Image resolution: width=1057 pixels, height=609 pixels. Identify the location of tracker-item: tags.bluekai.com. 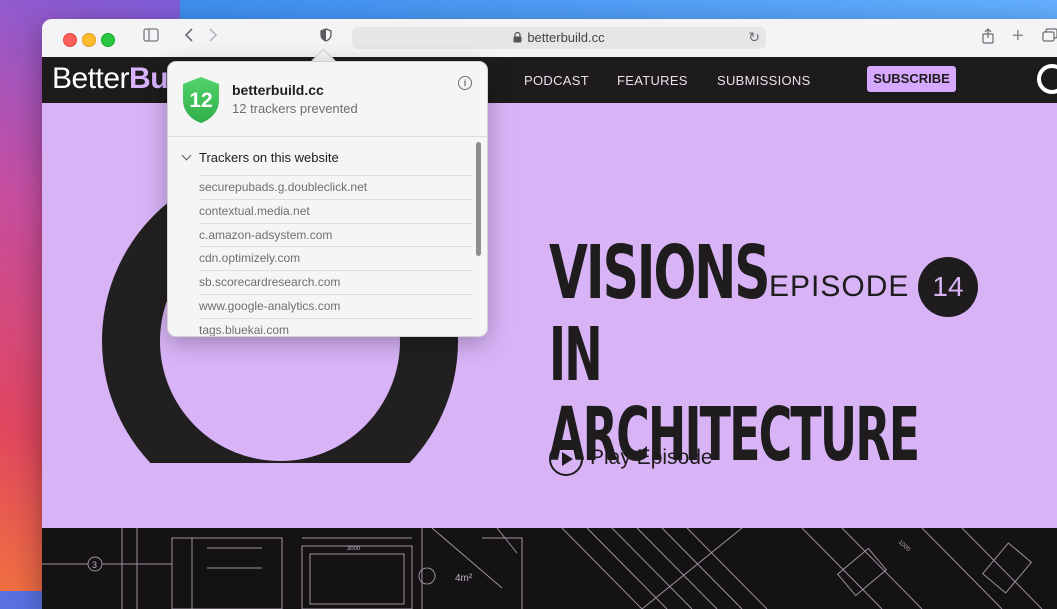
(336, 326).